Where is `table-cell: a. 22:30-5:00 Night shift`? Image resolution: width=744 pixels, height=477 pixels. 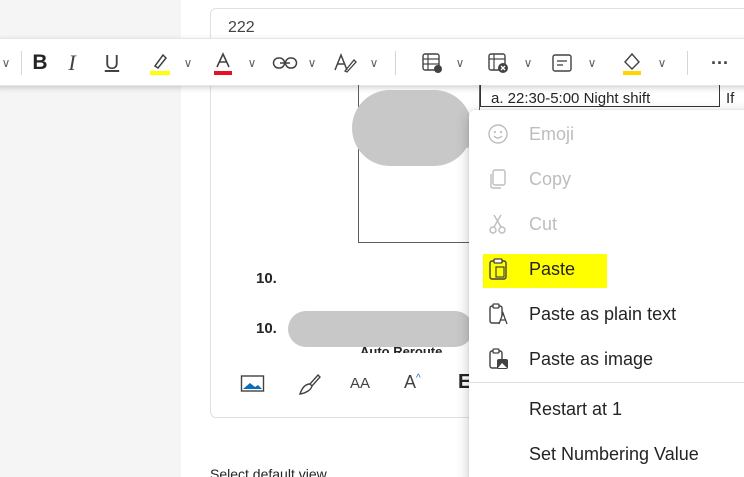 table-cell: a. 22:30-5:00 Night shift is located at coordinates (600, 96).